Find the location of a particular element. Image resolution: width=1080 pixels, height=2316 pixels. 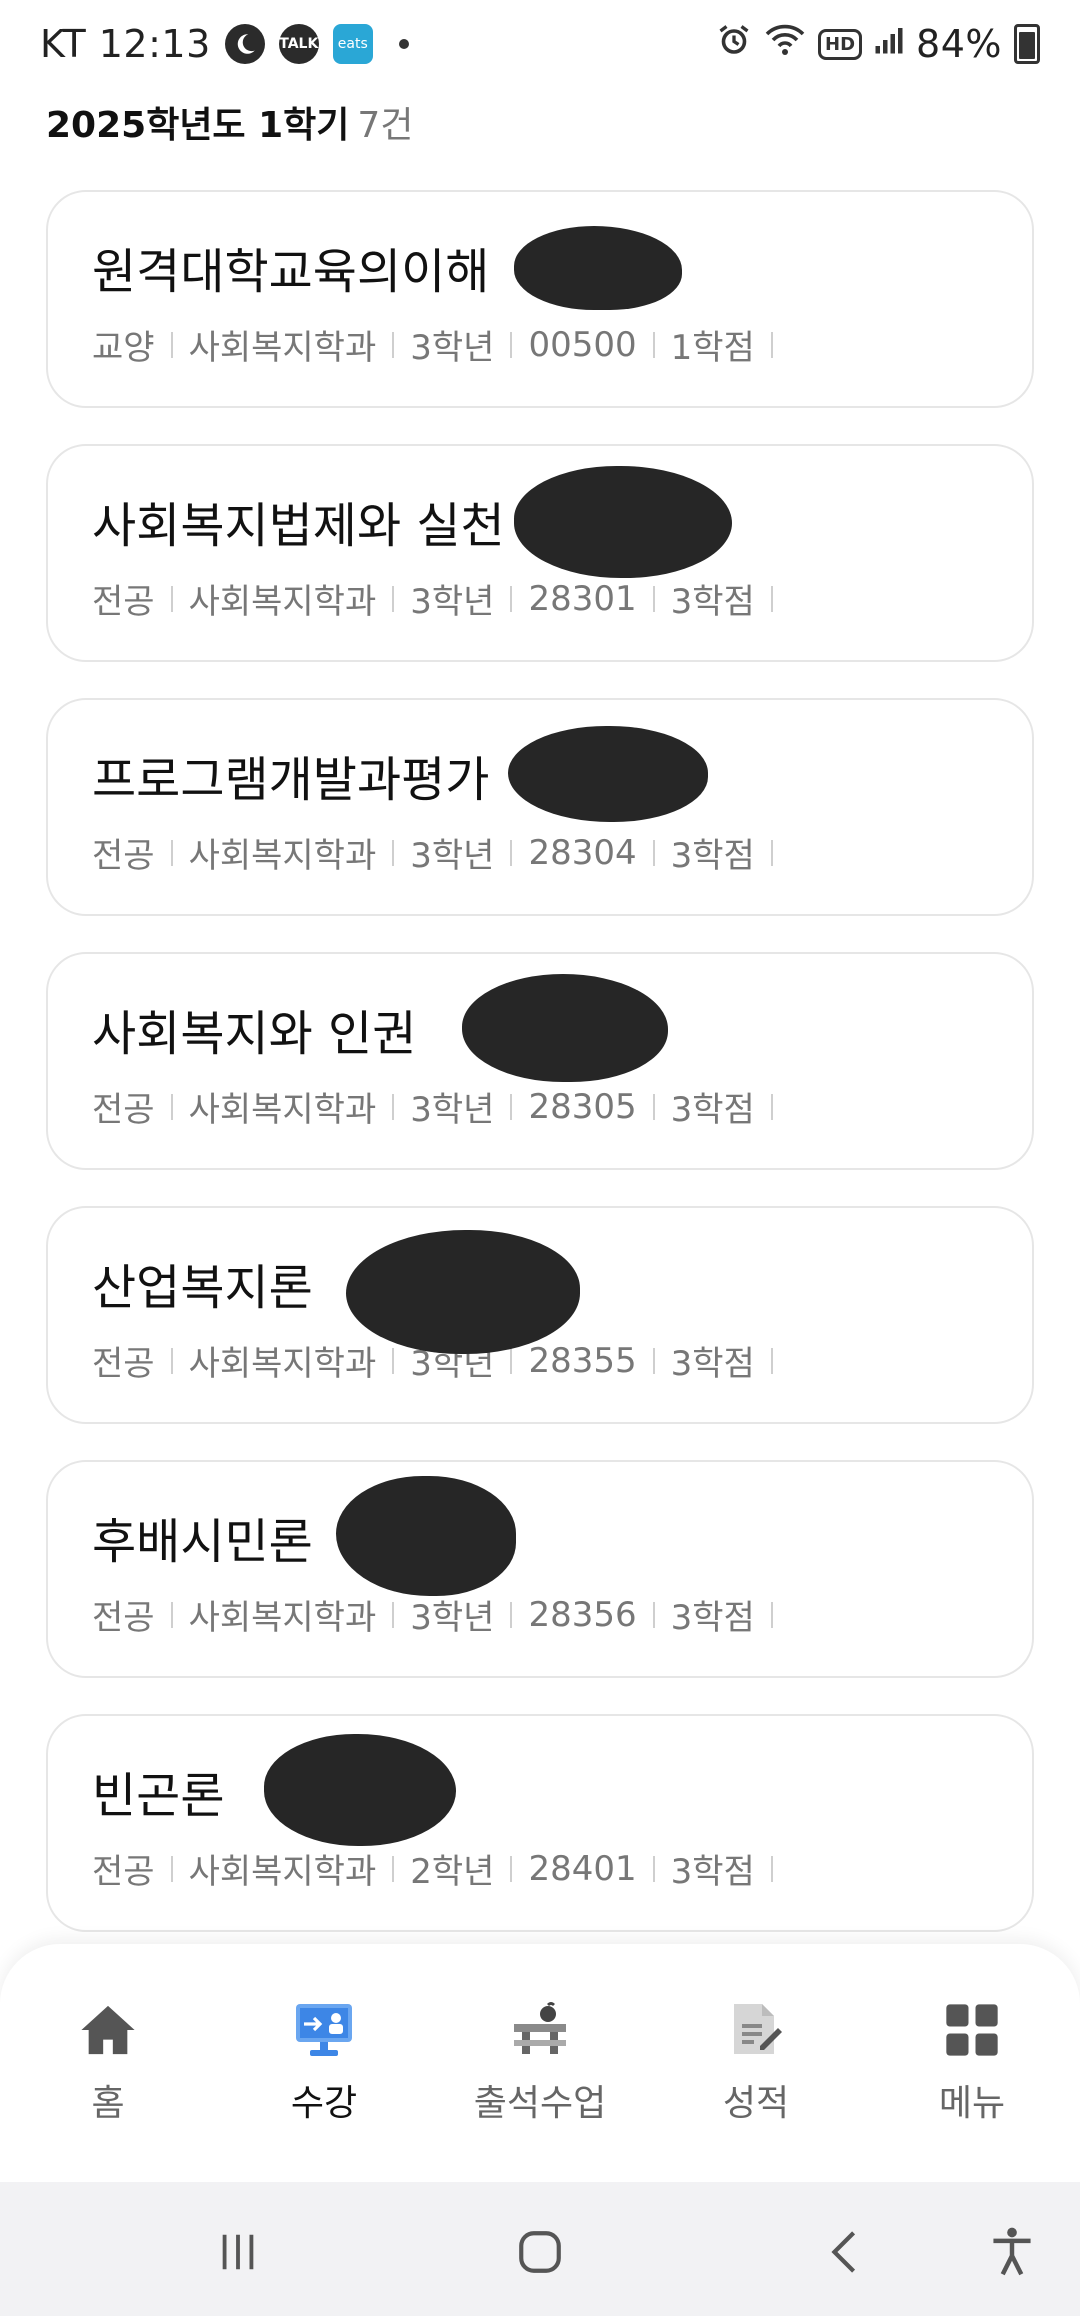

course-code: 28301 is located at coordinates (582, 598).